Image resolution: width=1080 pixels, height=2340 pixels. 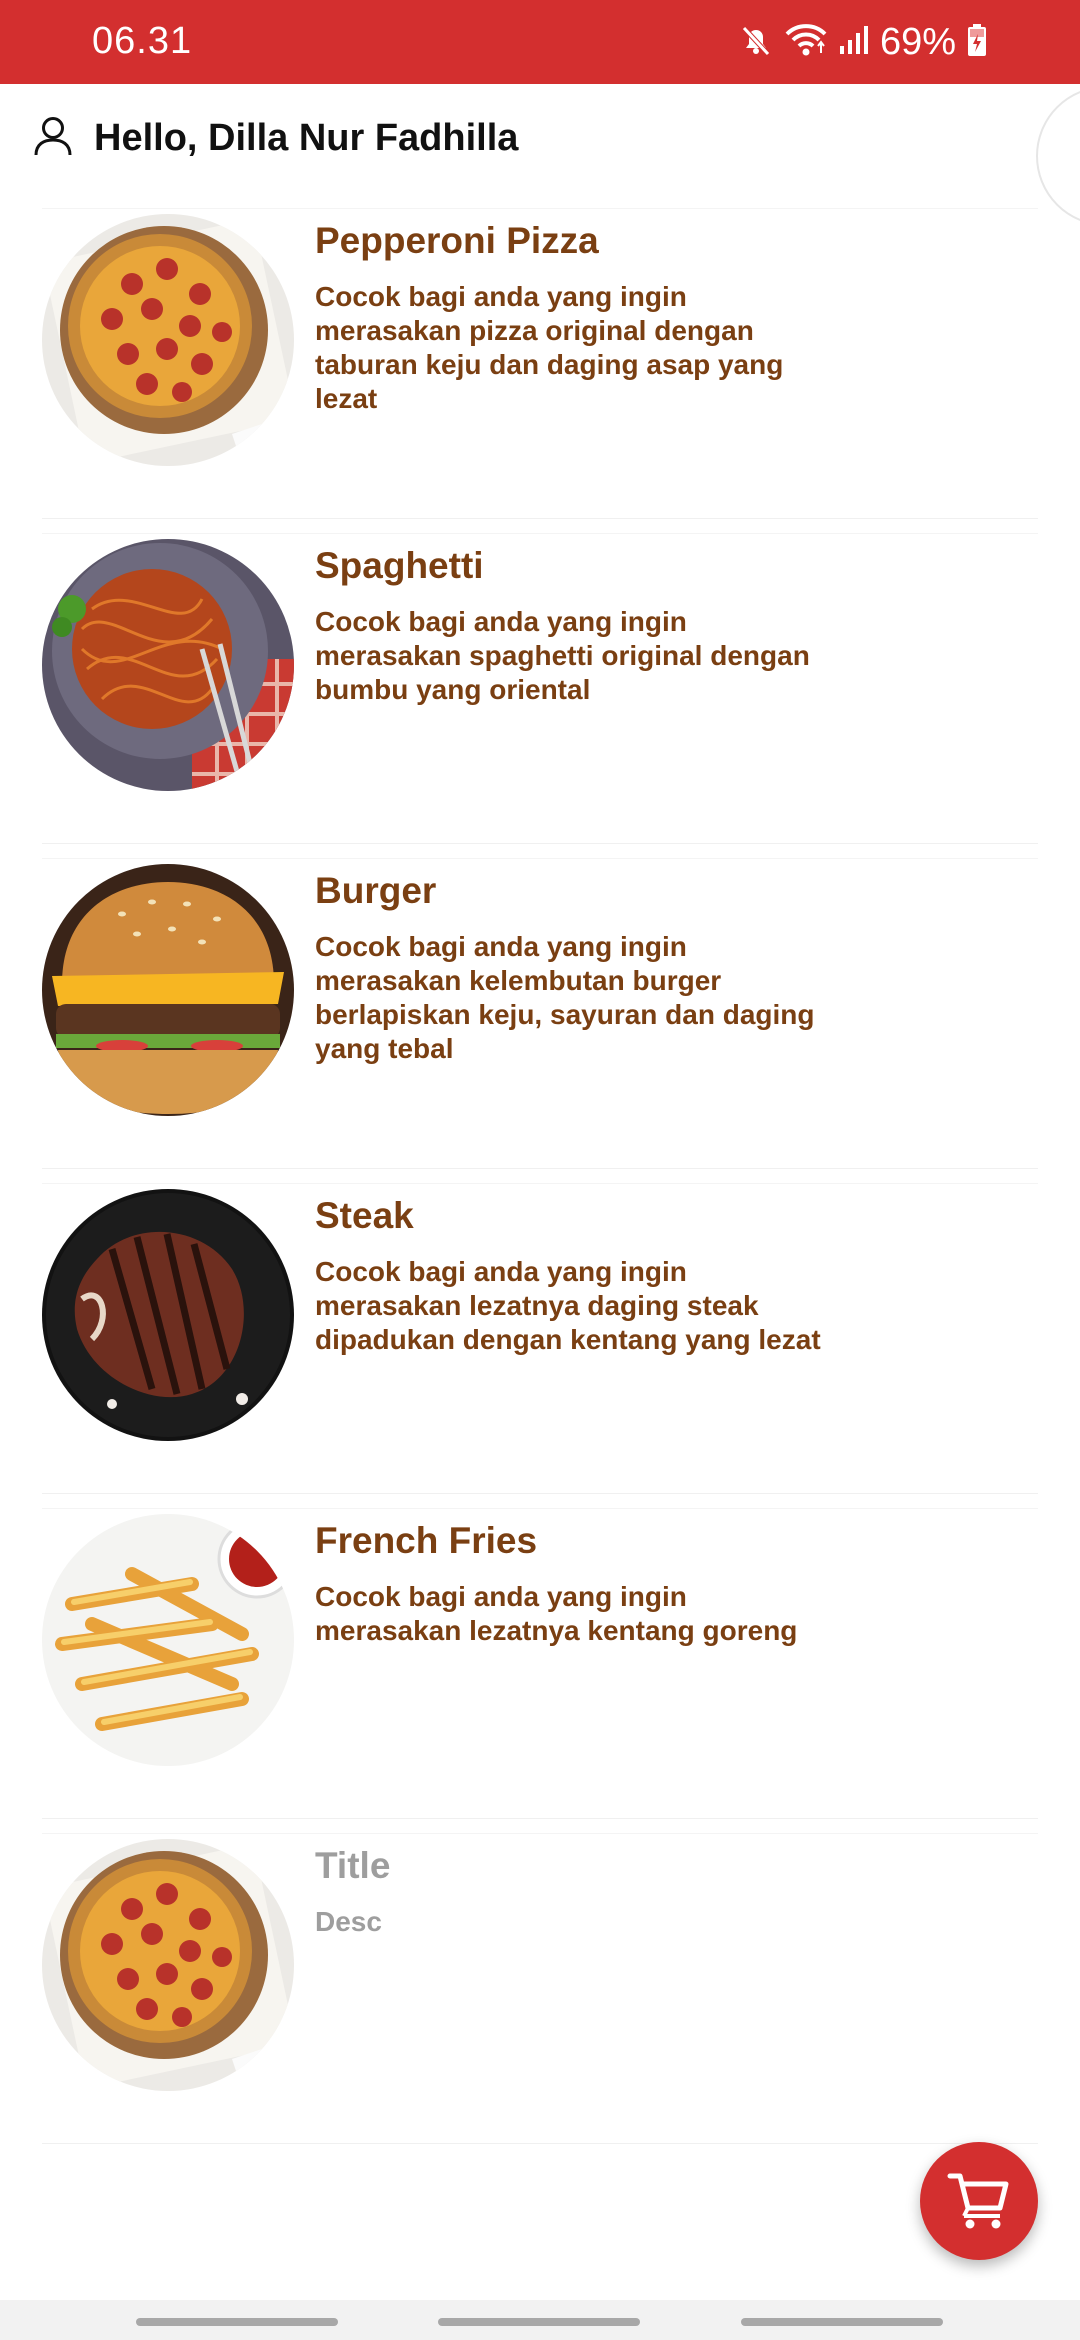 I want to click on greeting-header: Hello, Dilla Nur Fadhilla, so click(x=274, y=138).